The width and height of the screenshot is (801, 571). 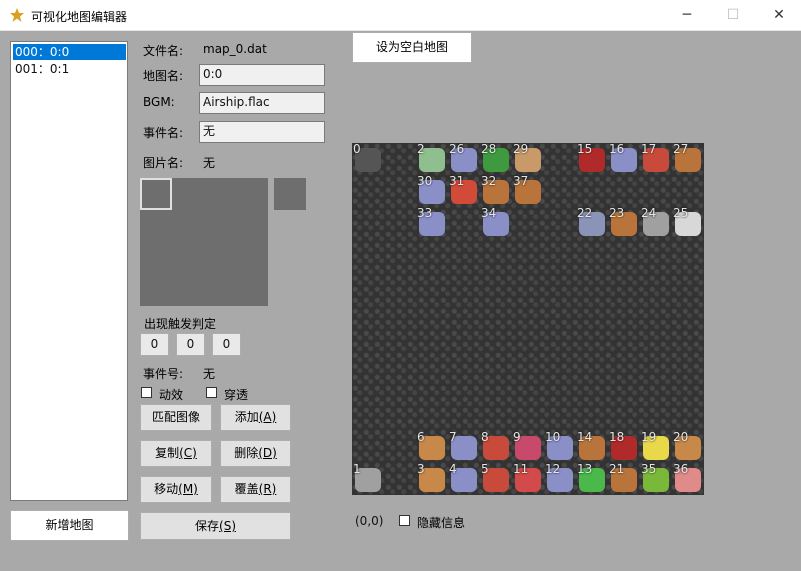 I want to click on eventname-label: 事件名:, so click(x=163, y=133).